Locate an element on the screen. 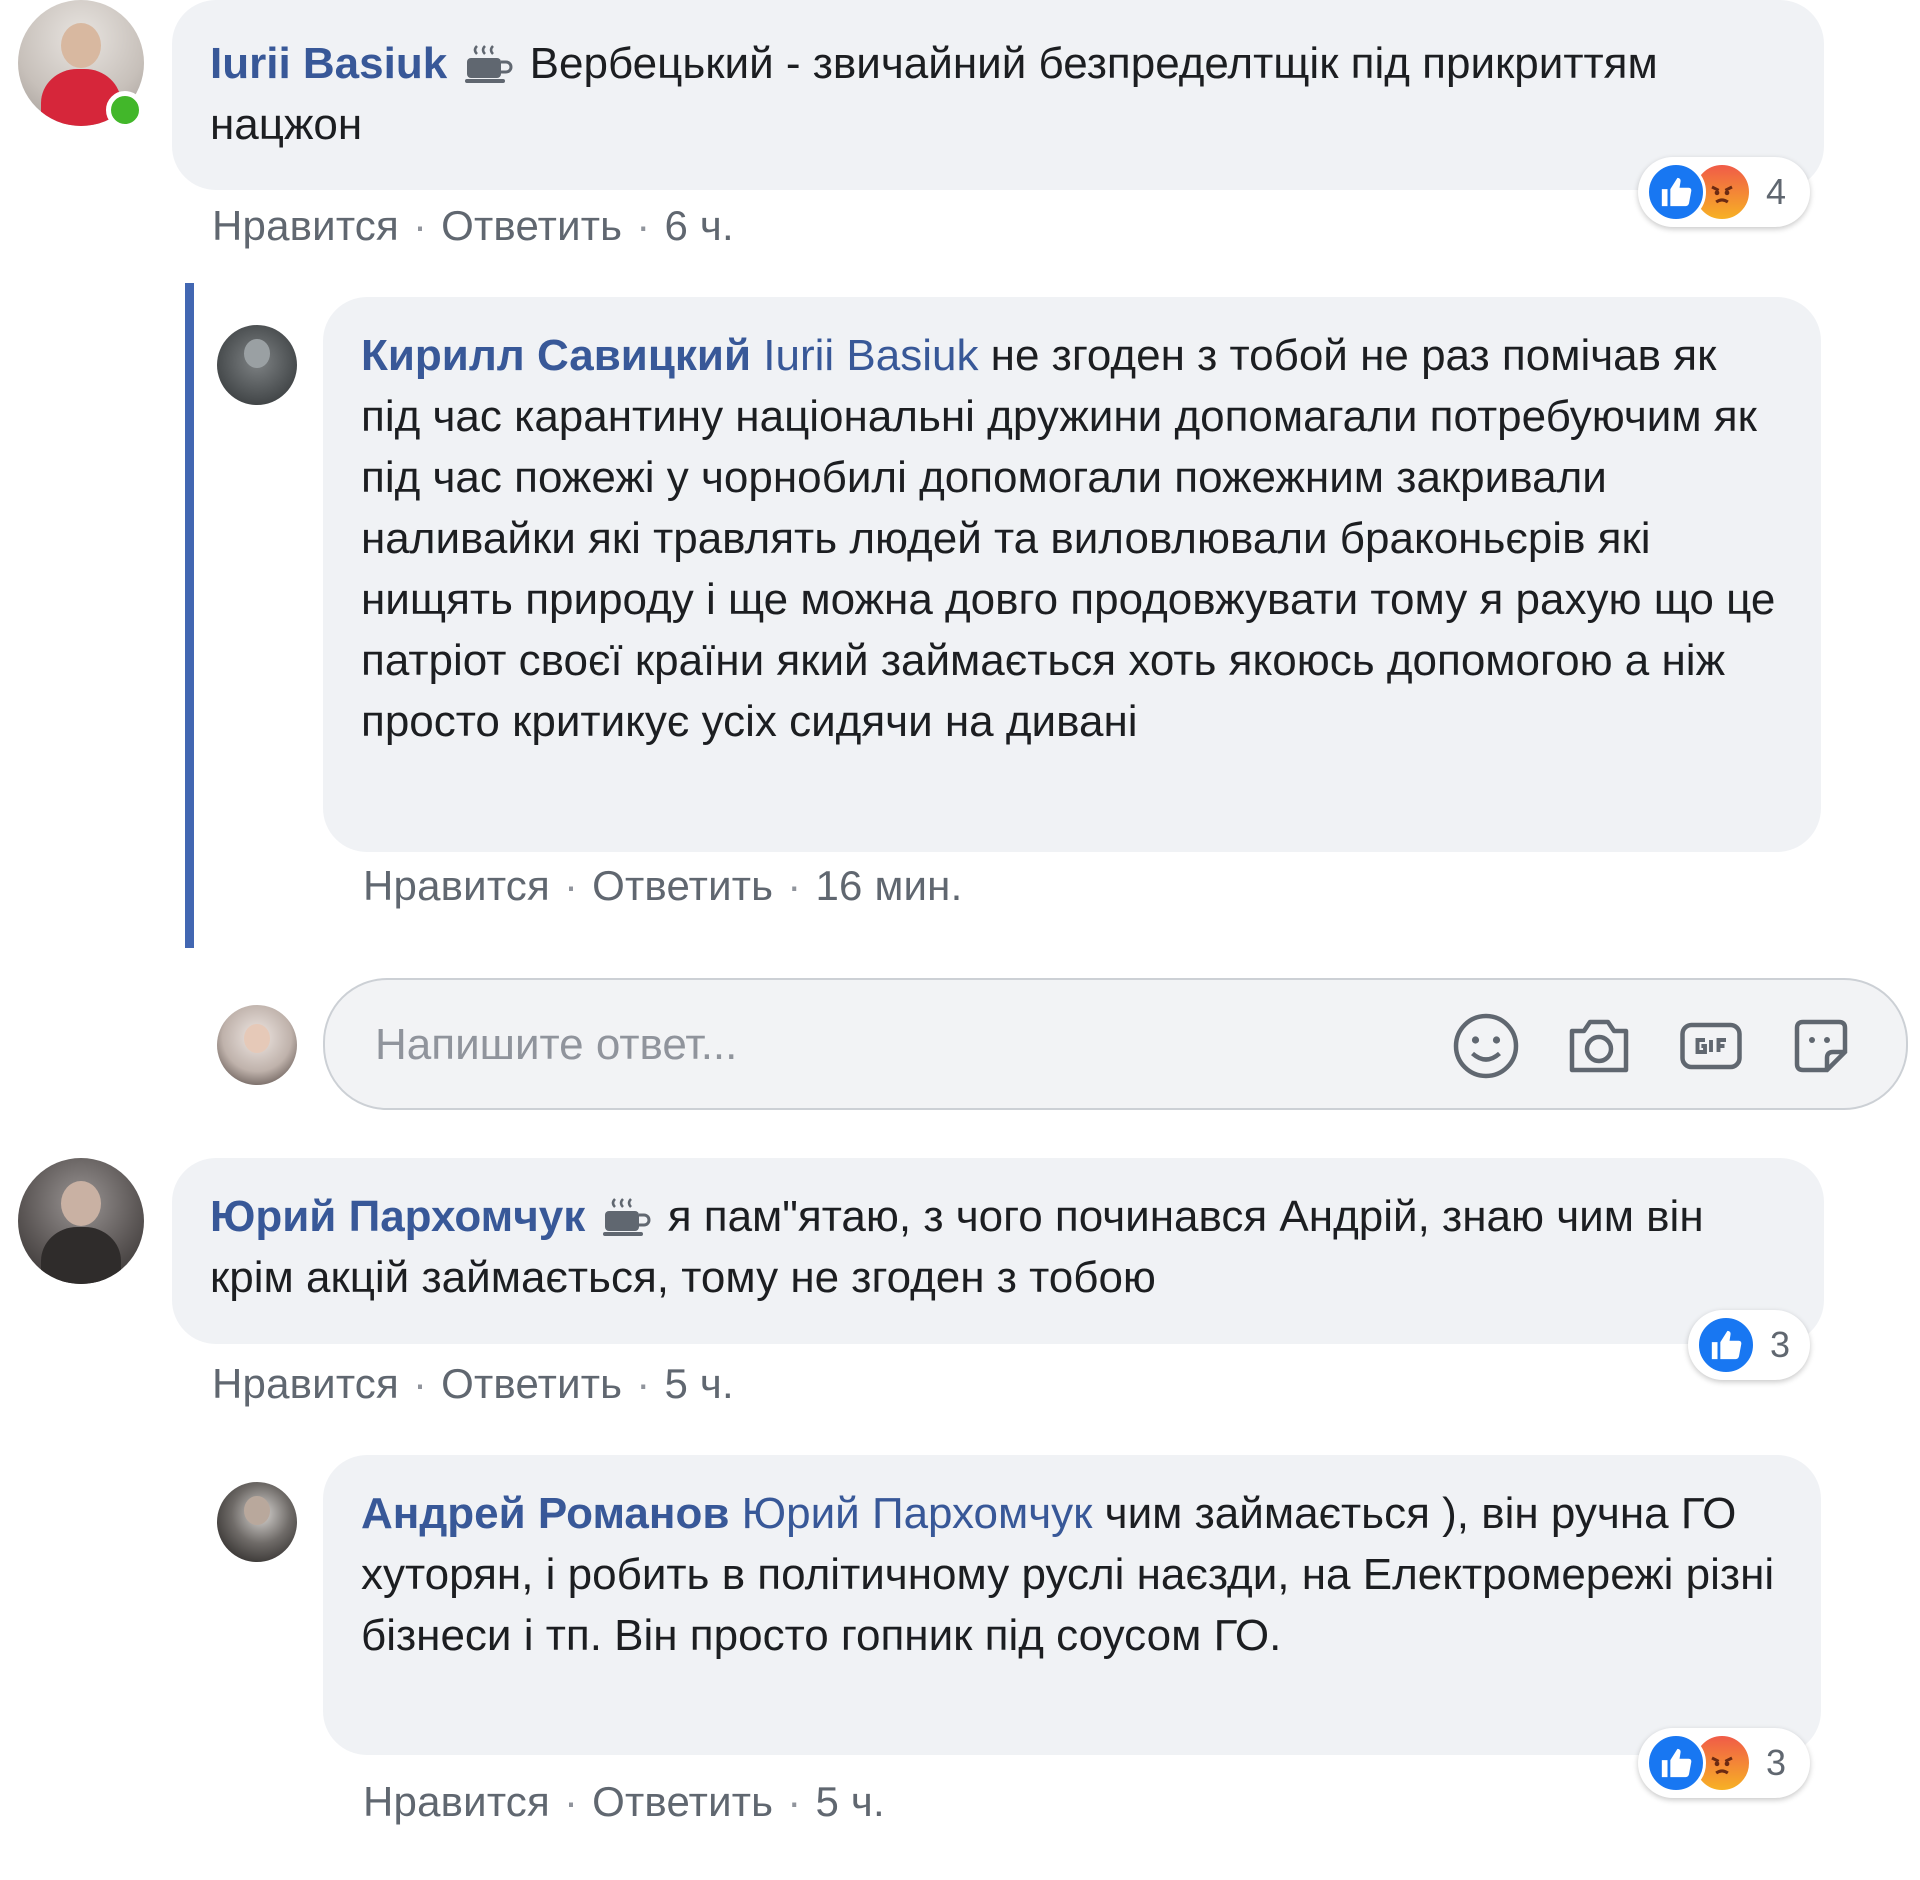 The image size is (1920, 1880). reactions-summary: 4 is located at coordinates (1724, 192).